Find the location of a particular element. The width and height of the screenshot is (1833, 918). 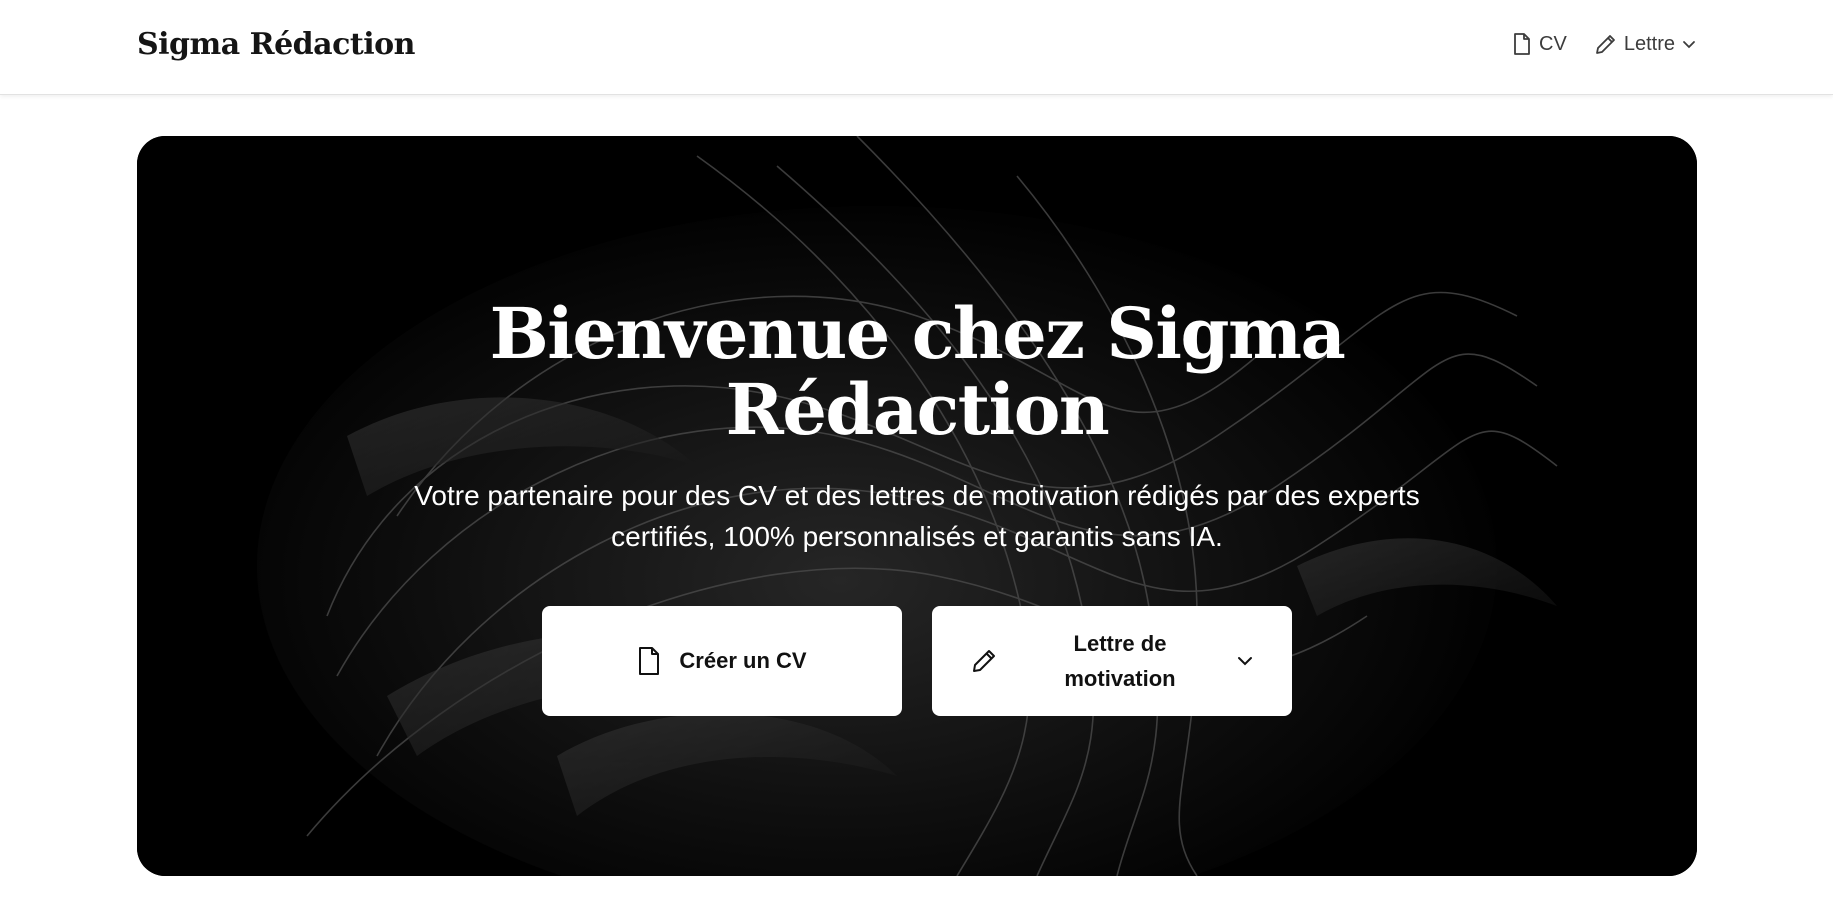

nav-lettre-label: Lettre is located at coordinates (1649, 43).